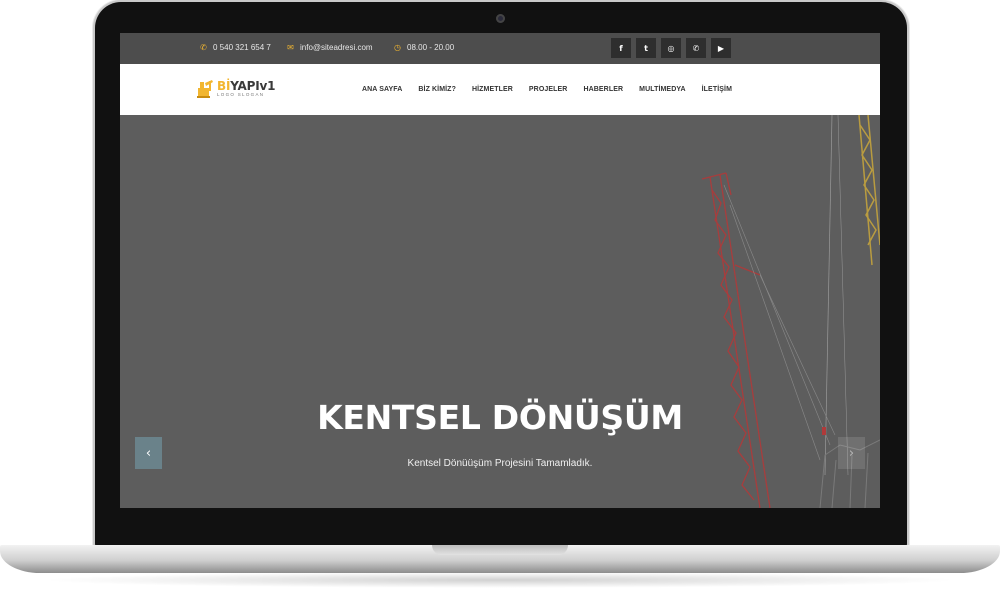 The width and height of the screenshot is (1000, 598). I want to click on site-logo: BİYAPIv1 LOGO SLOGAN, so click(236, 89).